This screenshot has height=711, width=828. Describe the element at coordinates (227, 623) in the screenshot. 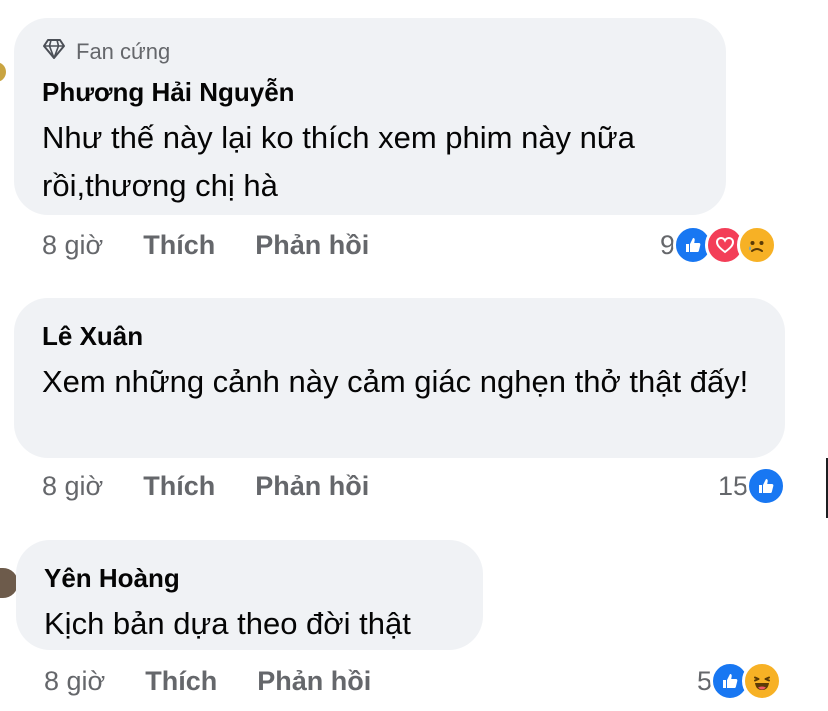

I see `comment-text: Kịch bản dựa theo đời thật` at that location.